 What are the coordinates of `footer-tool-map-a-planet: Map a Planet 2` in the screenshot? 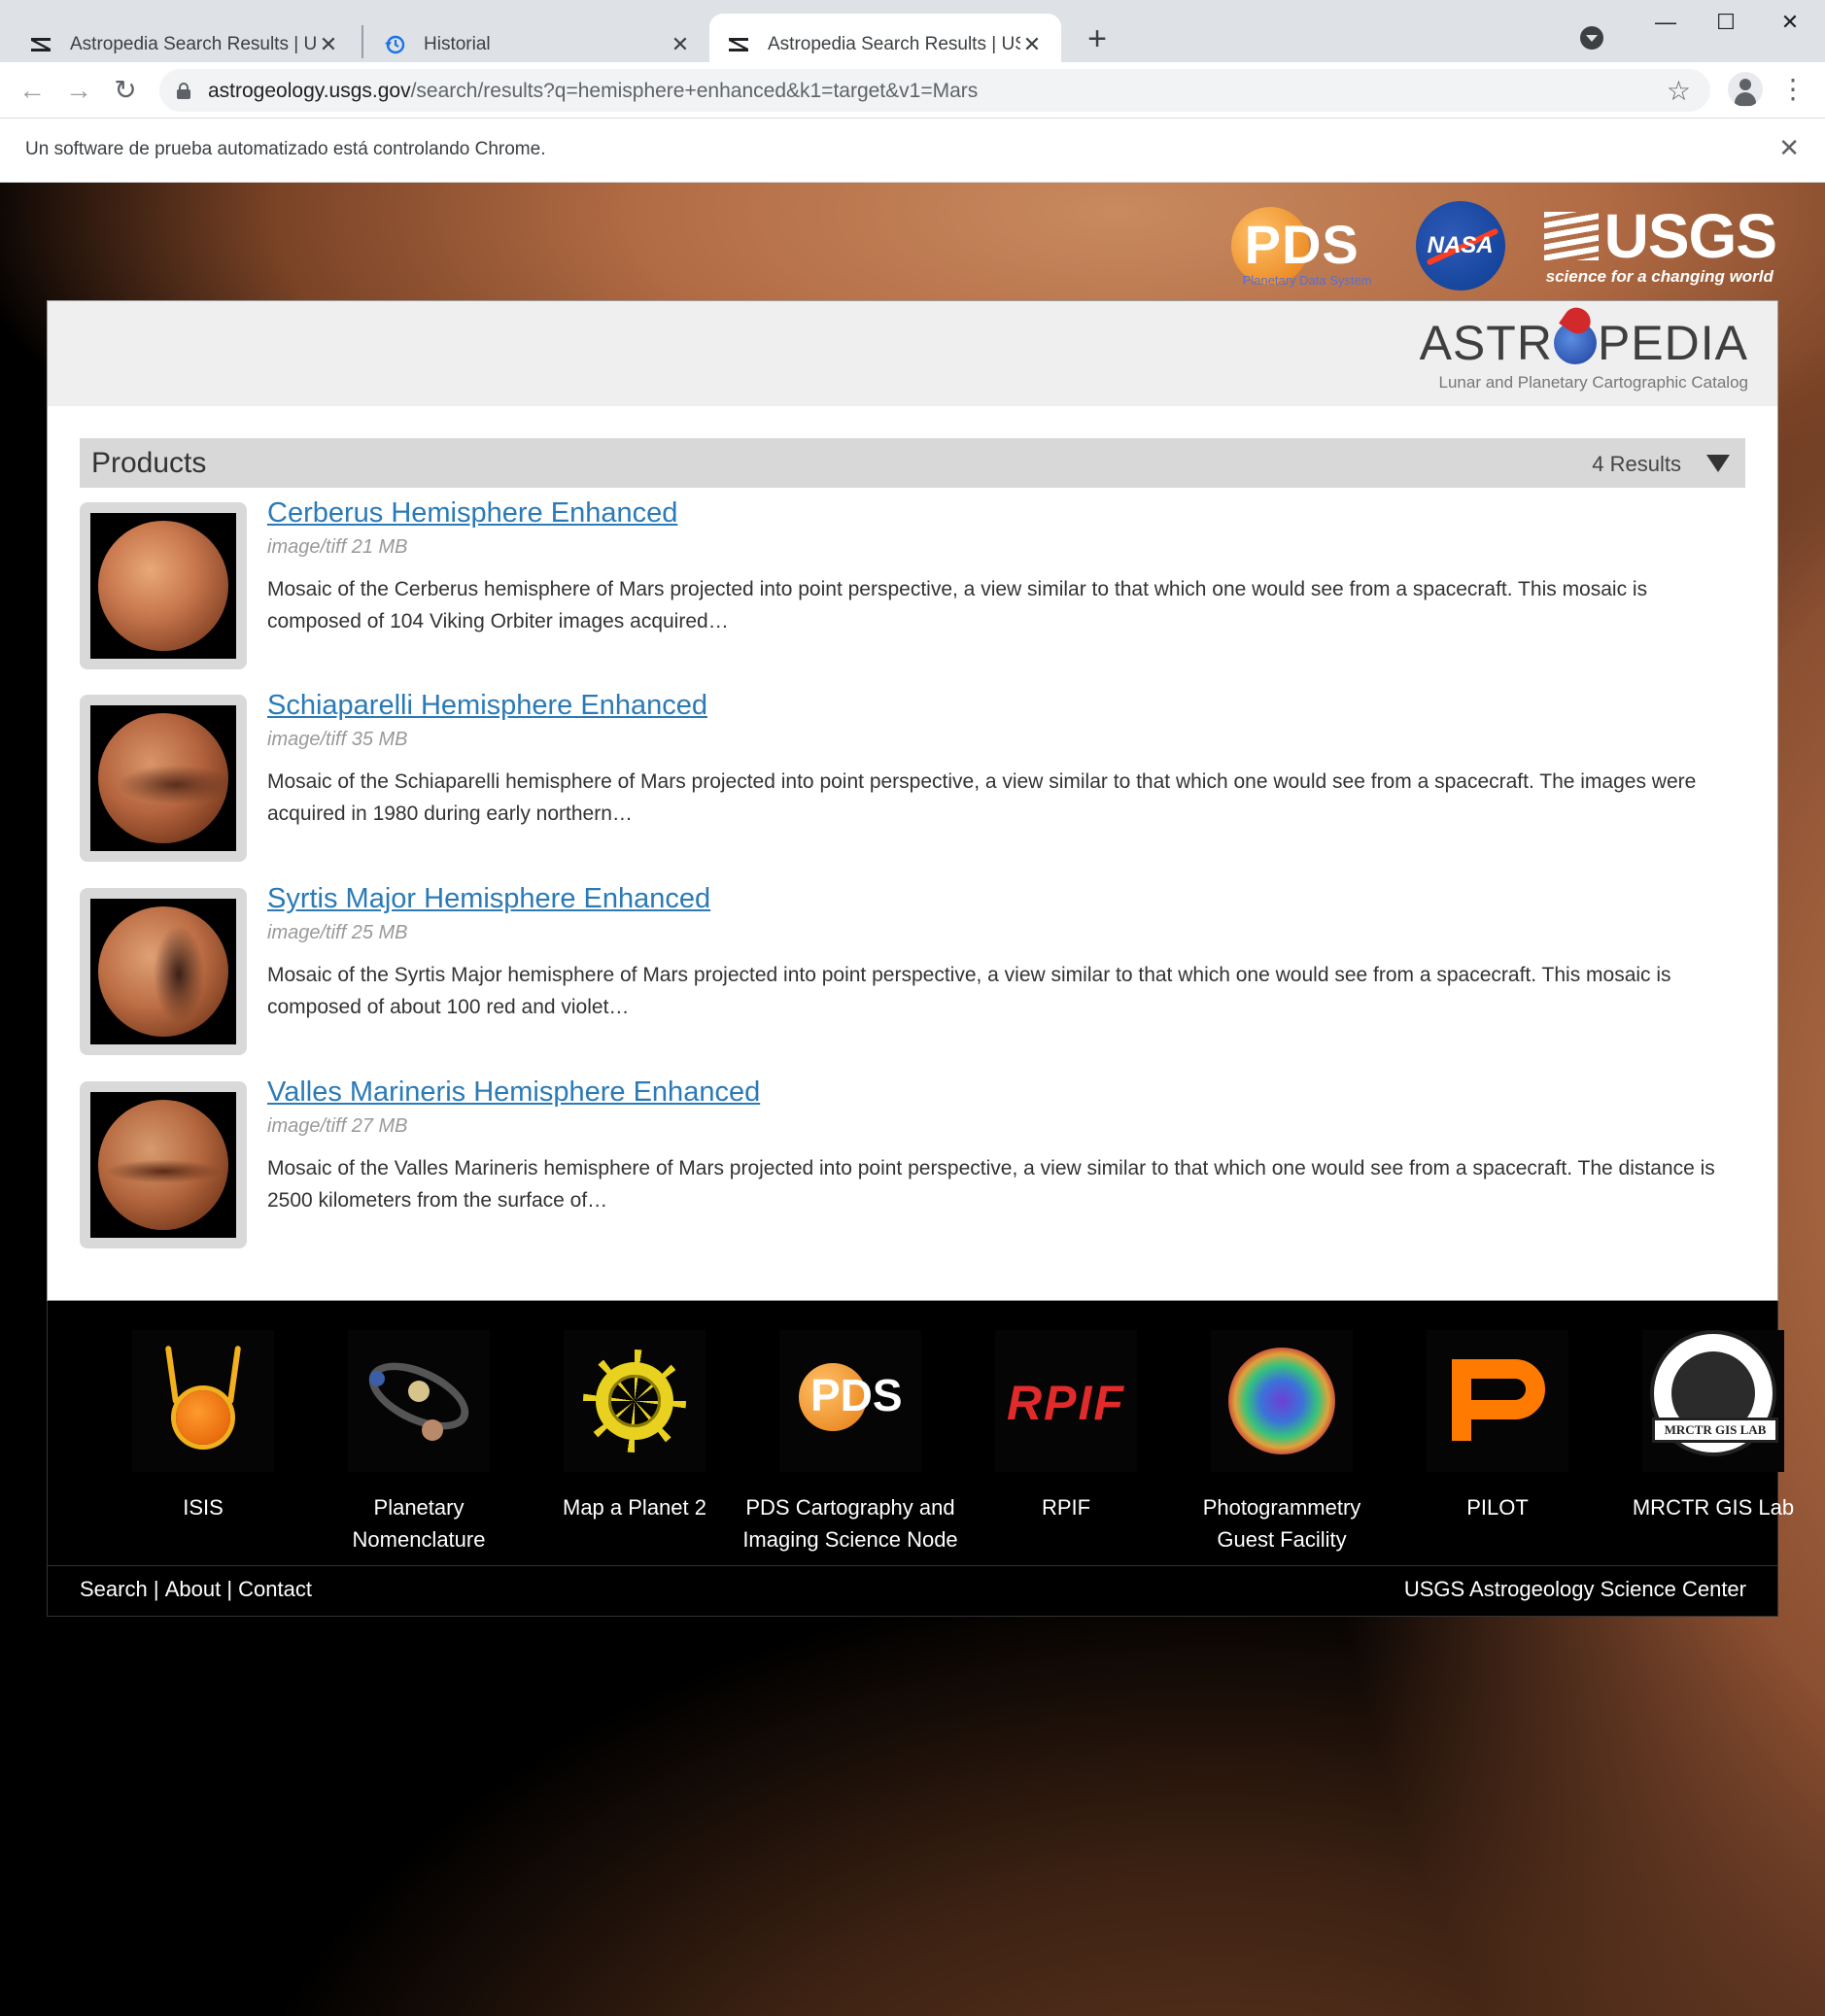 It's located at (634, 1426).